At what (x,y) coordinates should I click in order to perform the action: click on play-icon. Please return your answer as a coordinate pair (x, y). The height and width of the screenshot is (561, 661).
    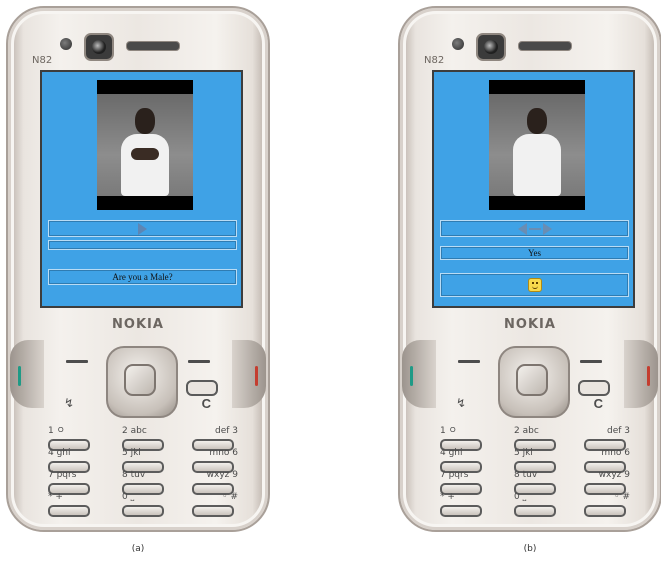
    Looking at the image, I should click on (142, 228).